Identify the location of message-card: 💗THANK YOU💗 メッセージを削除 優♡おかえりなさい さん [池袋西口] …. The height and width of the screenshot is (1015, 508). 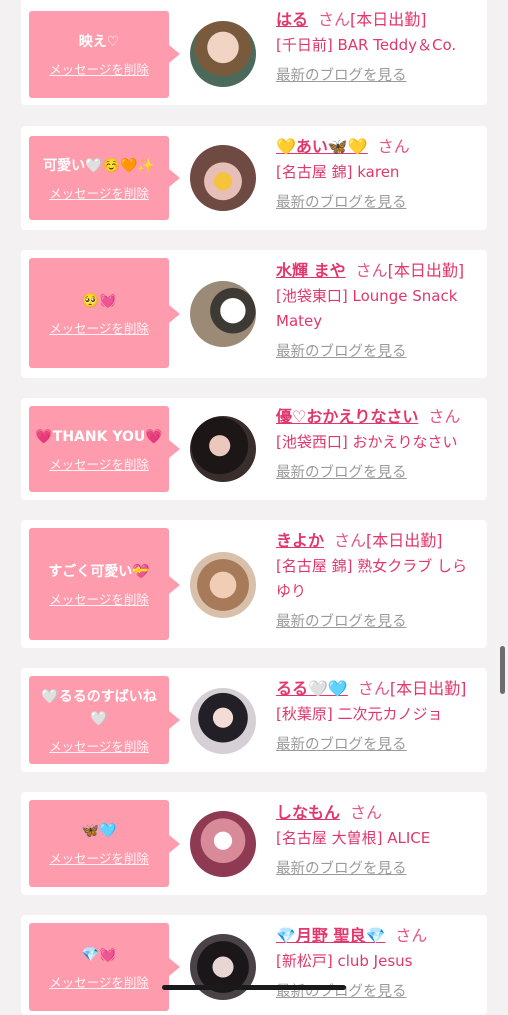
(254, 449).